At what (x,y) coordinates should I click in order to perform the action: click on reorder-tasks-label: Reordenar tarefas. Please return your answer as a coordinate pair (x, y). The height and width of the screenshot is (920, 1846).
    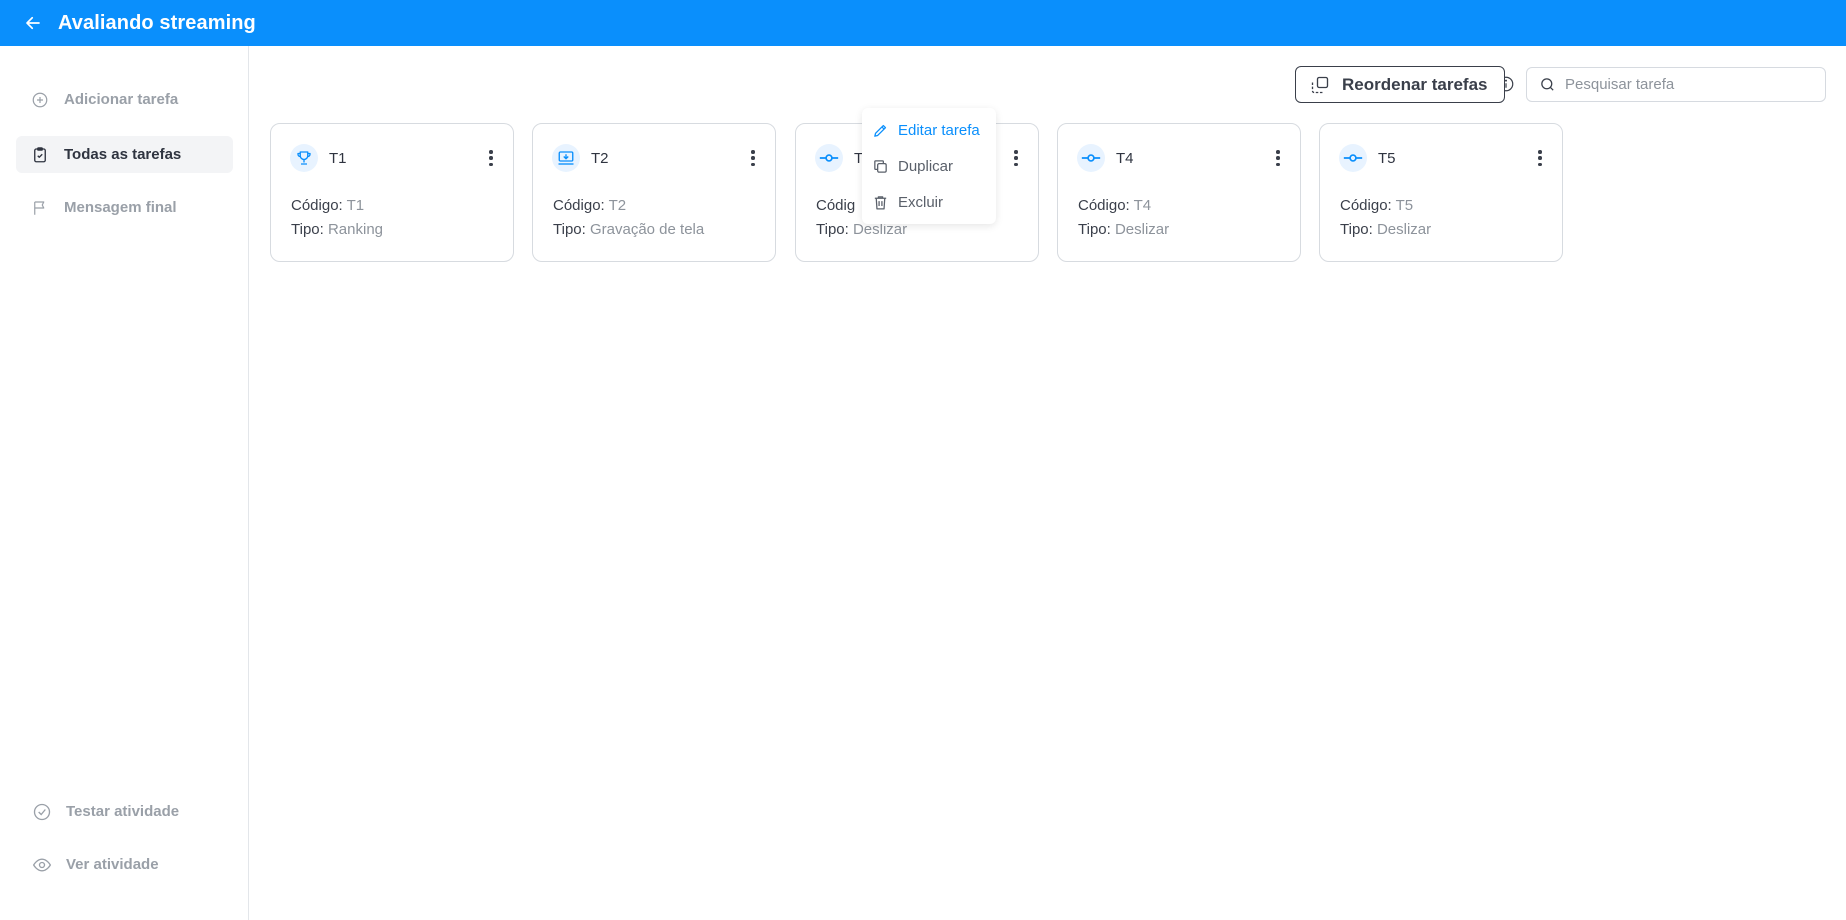
    Looking at the image, I should click on (1415, 84).